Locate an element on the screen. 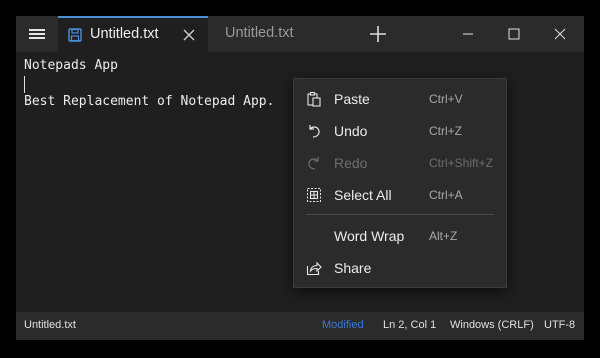 The width and height of the screenshot is (600, 358). menu-item-shortcut: Ctrl+Shift+Z is located at coordinates (461, 163).